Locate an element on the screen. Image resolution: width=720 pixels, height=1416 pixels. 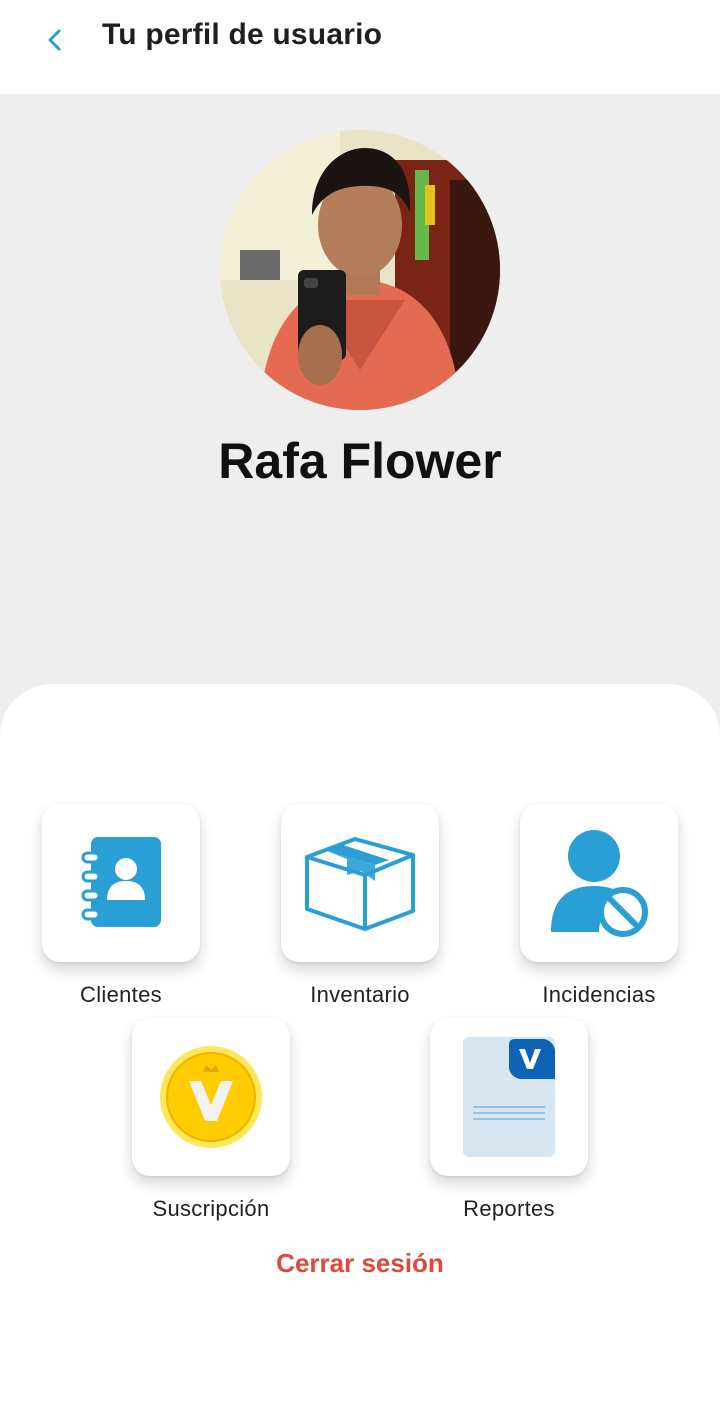
page-title: Tu perfil de usuario is located at coordinates (242, 34).